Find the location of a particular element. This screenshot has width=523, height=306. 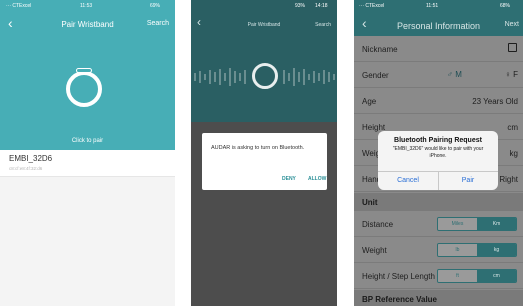

gender-row: Gender ♂ M ♀ F is located at coordinates (438, 75).